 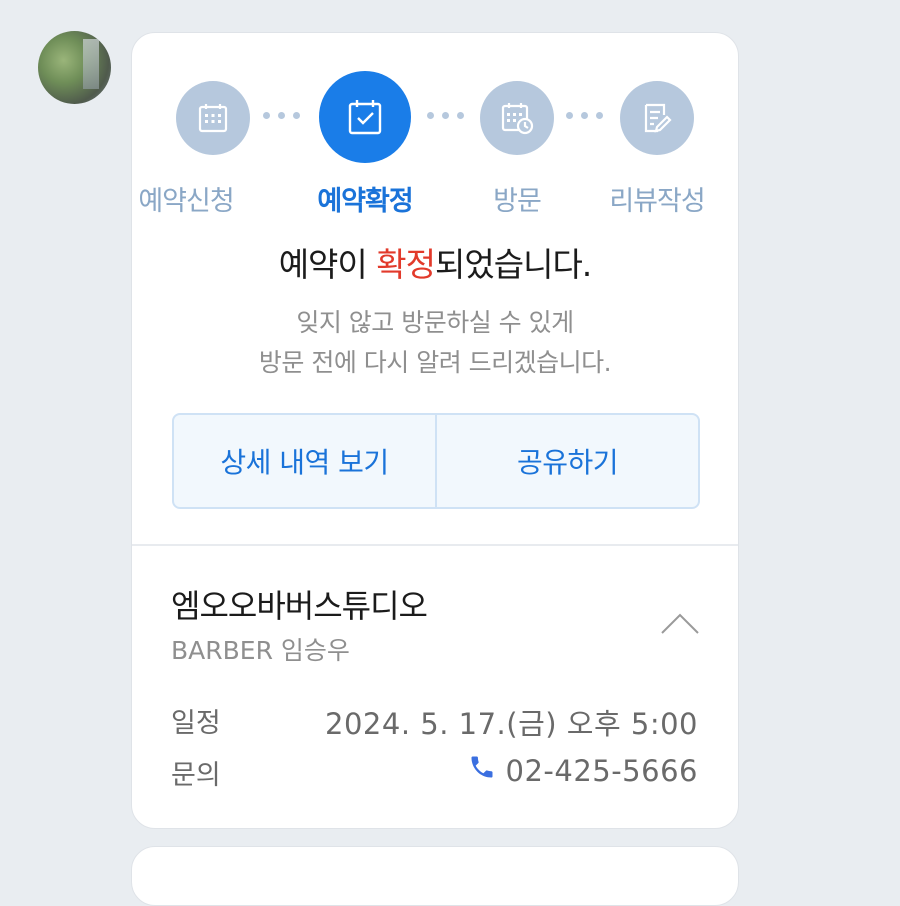 I want to click on next-card, so click(x=435, y=876).